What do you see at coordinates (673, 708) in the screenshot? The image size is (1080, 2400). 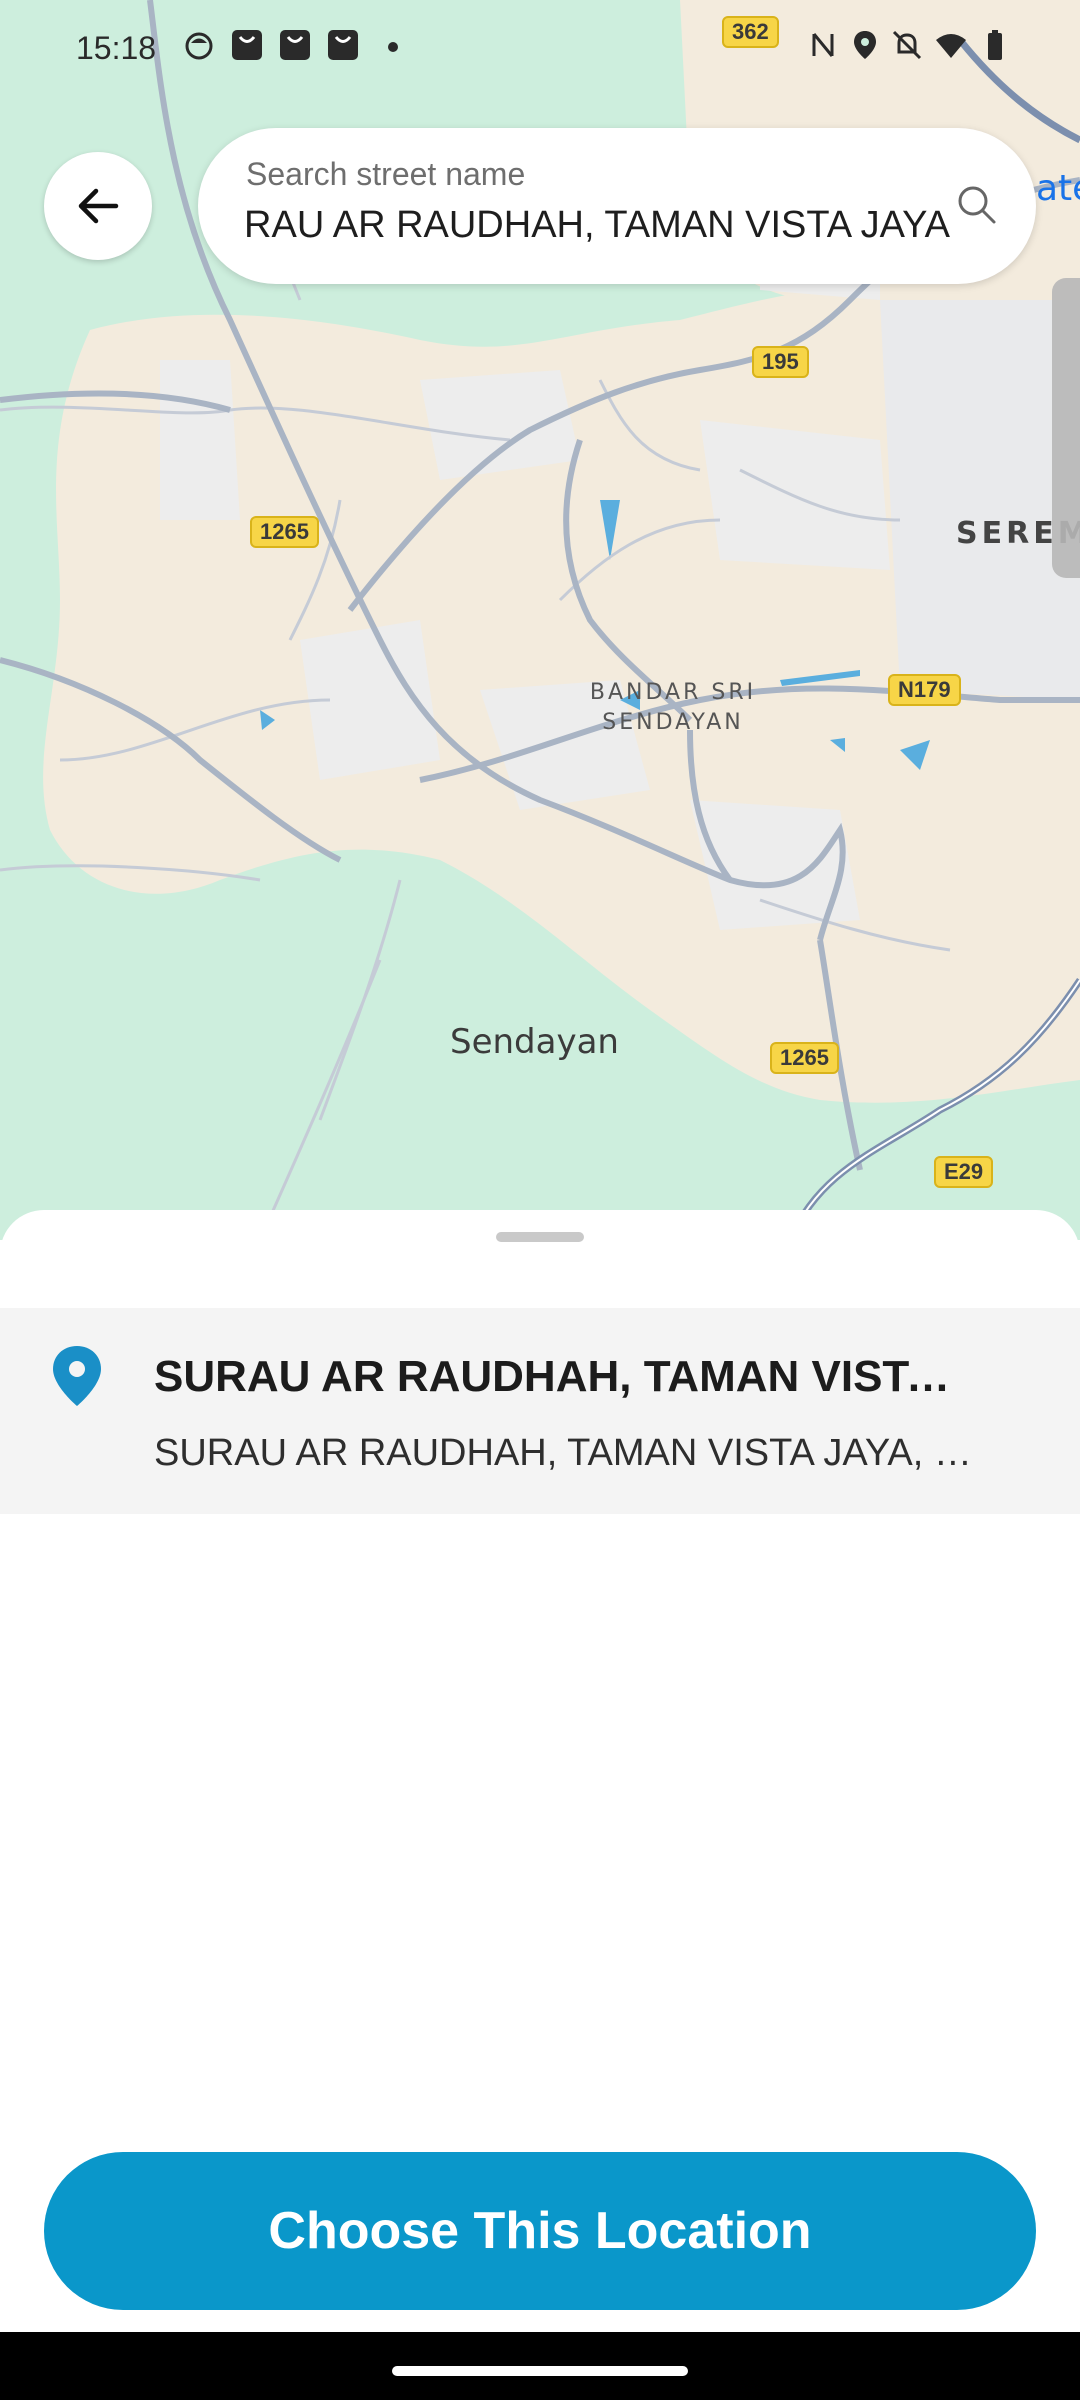 I see `map-label-bandar-sri-sendayan: BANDAR SRI SENDAYAN` at bounding box center [673, 708].